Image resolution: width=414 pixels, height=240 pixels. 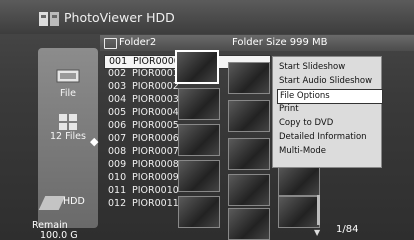 What do you see at coordinates (94, 141) in the screenshot?
I see `left-arrow-icon: ◆` at bounding box center [94, 141].